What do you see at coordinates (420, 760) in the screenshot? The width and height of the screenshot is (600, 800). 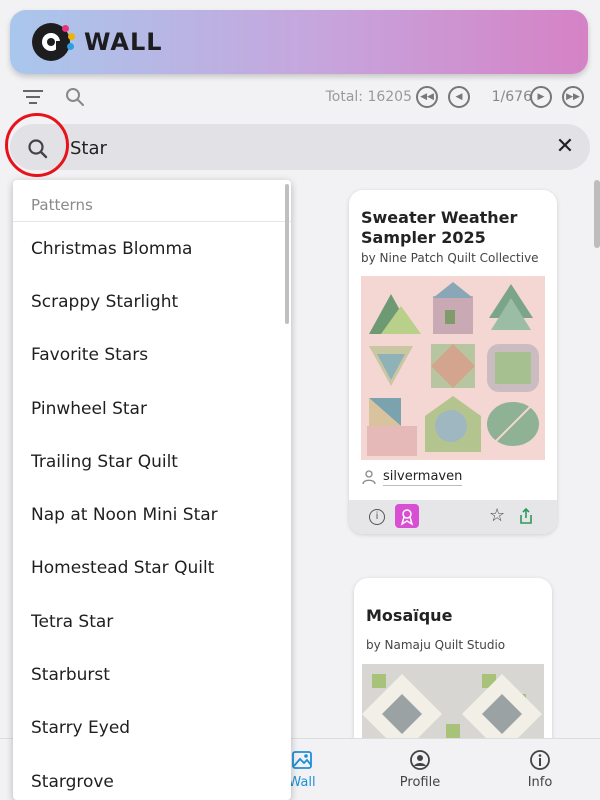 I see `profile-icon` at bounding box center [420, 760].